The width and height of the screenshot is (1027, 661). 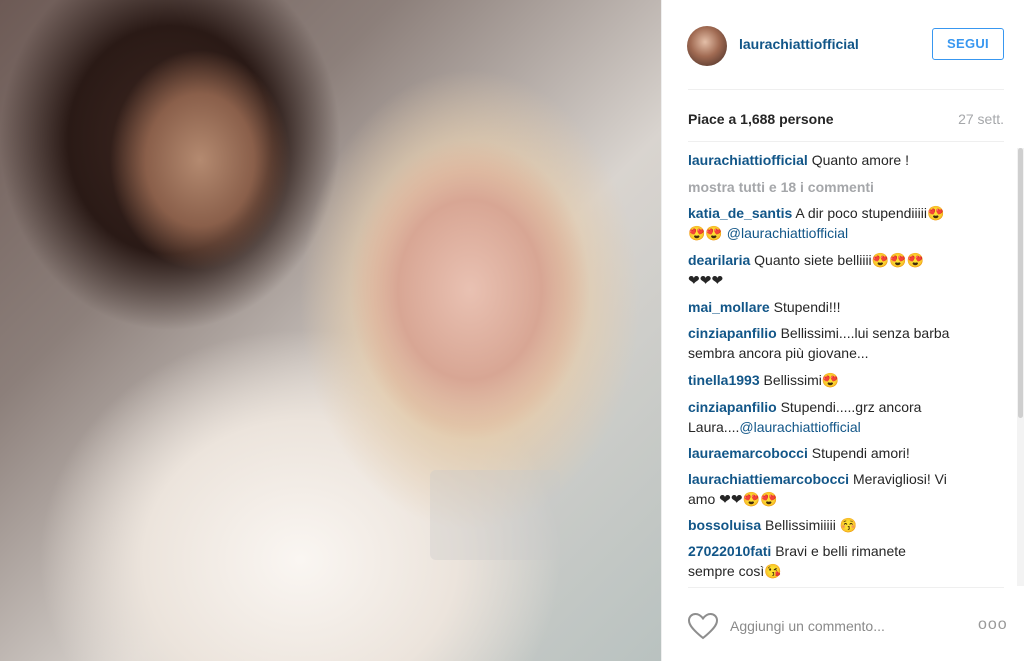 I want to click on comment-text: Bellissimi....lui senza barba, so click(x=865, y=333).